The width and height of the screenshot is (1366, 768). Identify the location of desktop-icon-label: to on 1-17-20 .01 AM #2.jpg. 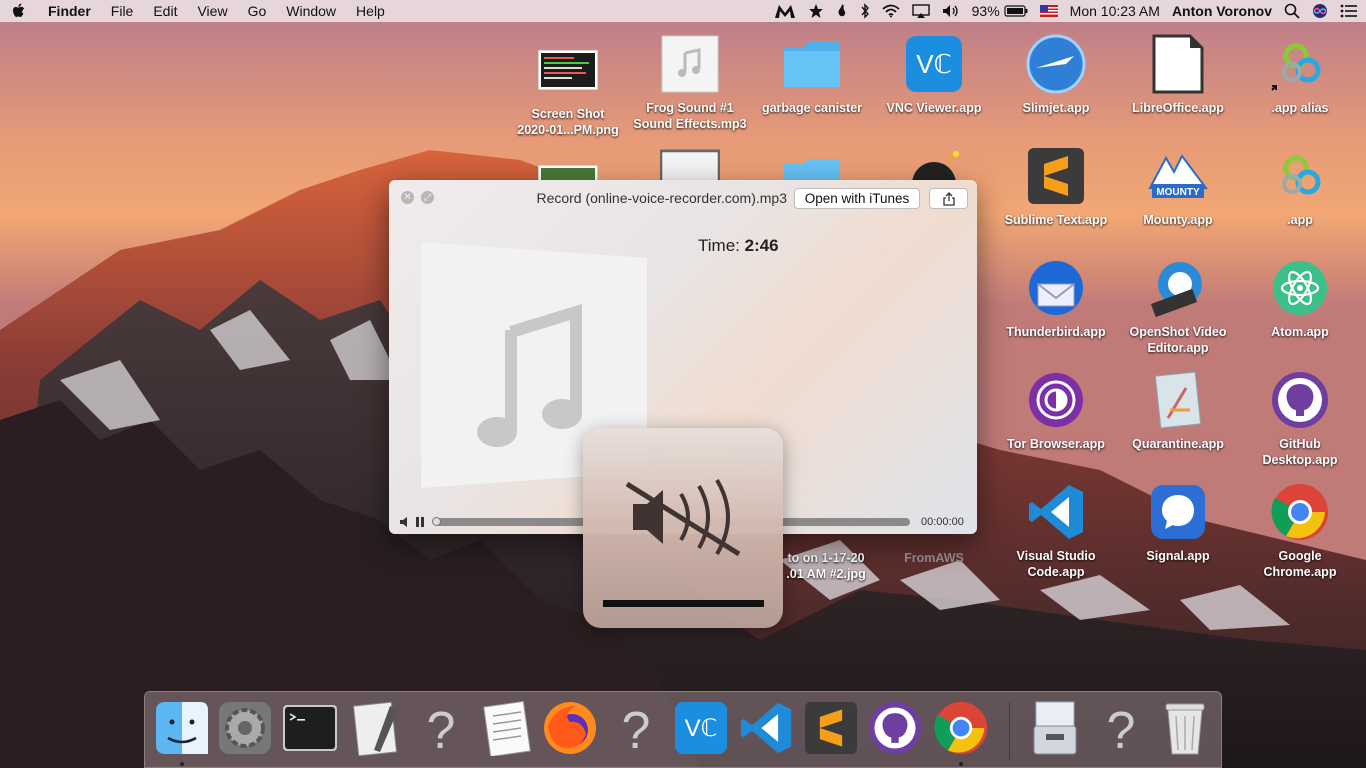
(826, 566).